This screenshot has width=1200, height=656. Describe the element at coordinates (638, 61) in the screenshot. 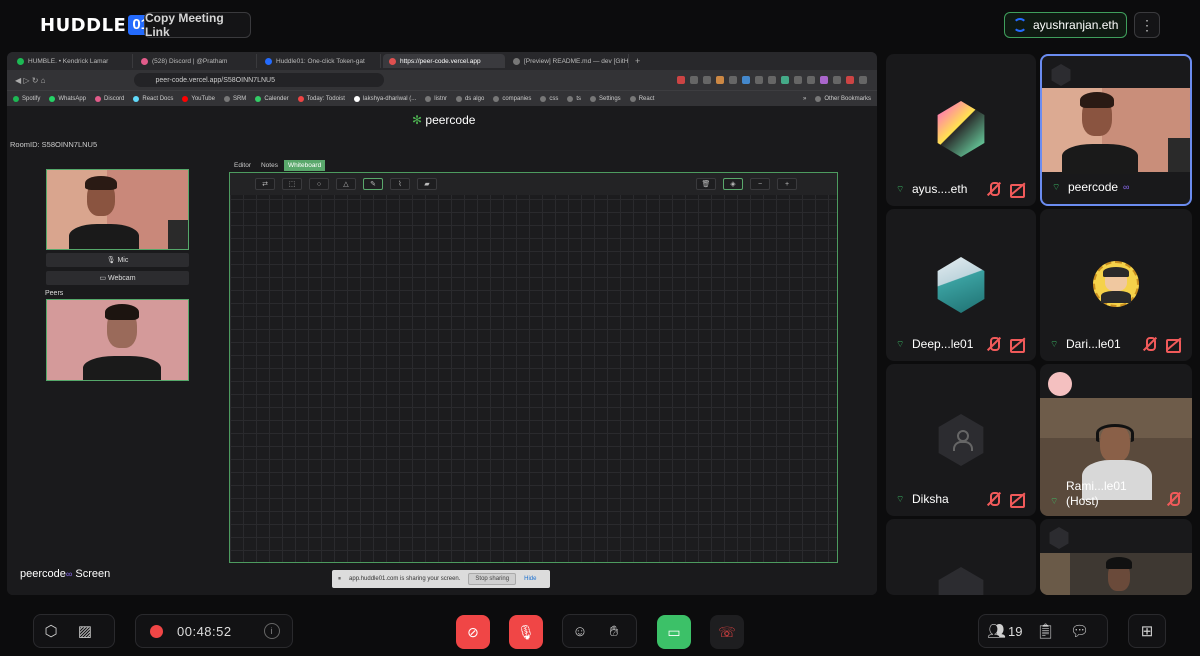

I see `new-tab-icon: +` at that location.